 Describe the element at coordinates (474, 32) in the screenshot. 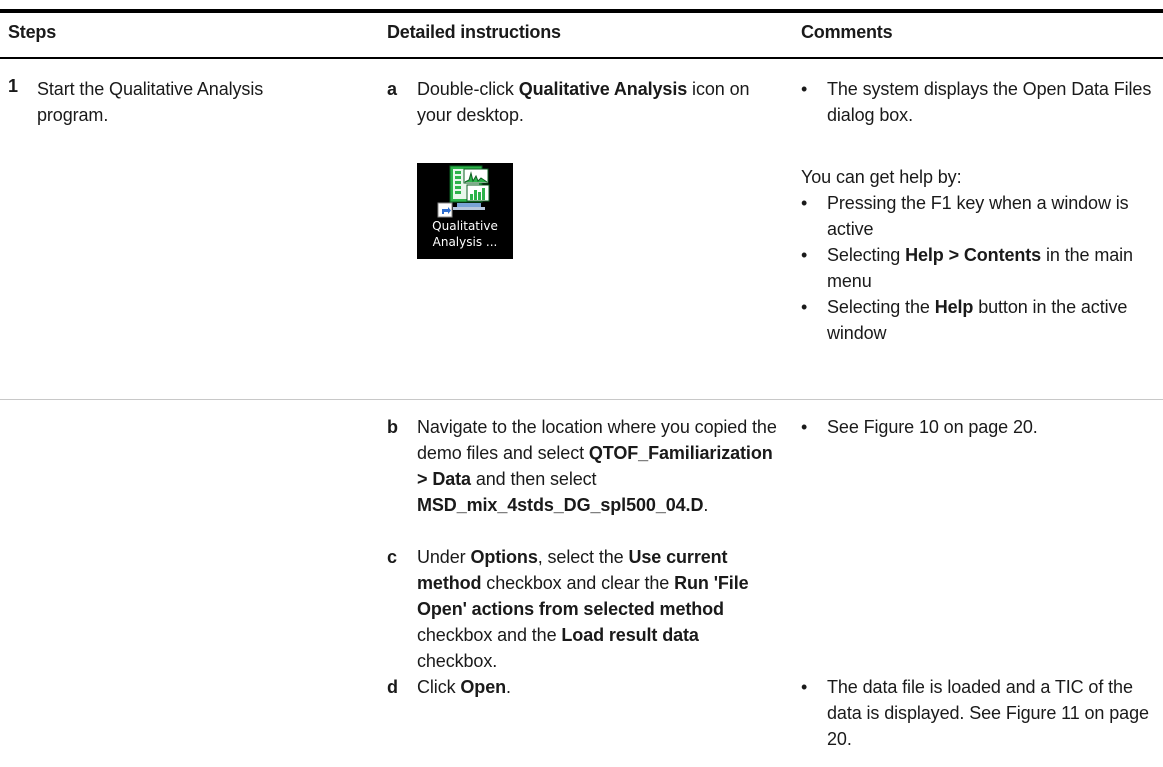

I see `header-detailed-instructions: Detailed instructions` at that location.